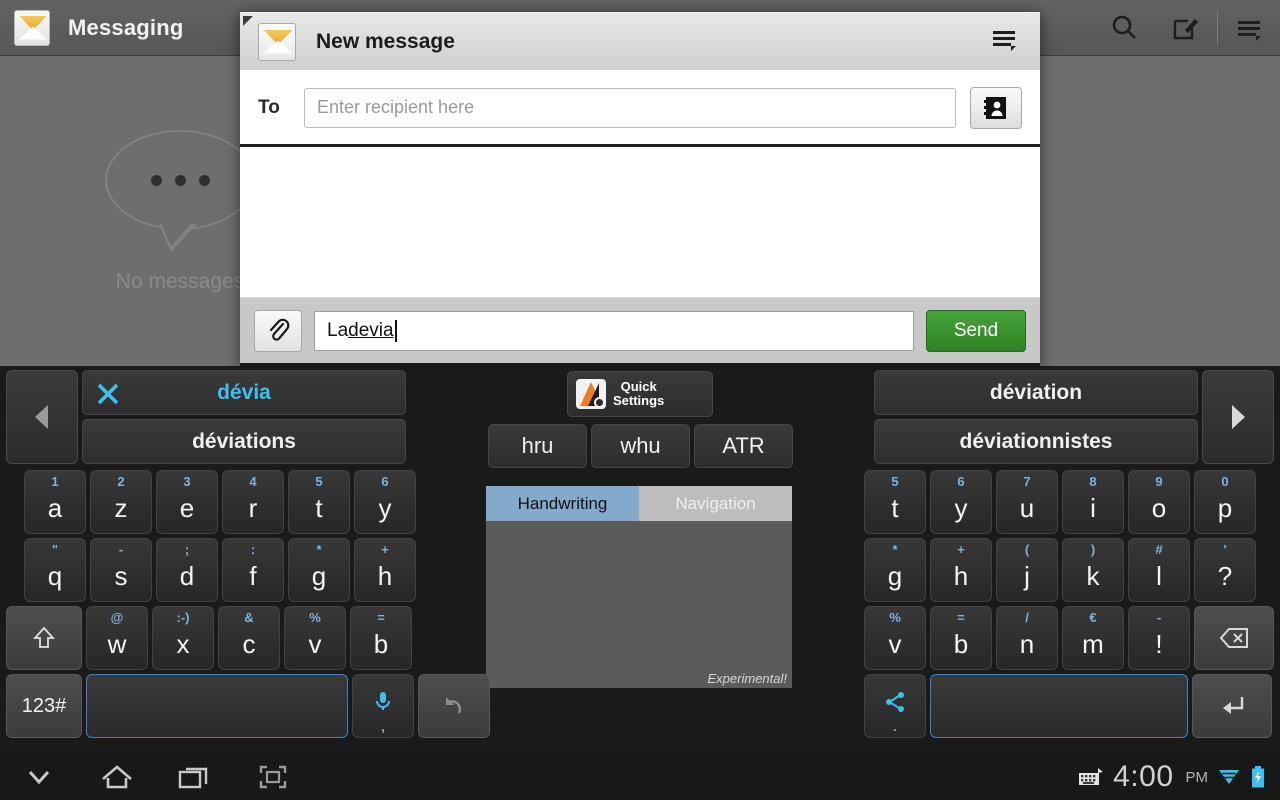 This screenshot has width=1280, height=800. I want to click on suggestion-item: déviations, so click(244, 441).